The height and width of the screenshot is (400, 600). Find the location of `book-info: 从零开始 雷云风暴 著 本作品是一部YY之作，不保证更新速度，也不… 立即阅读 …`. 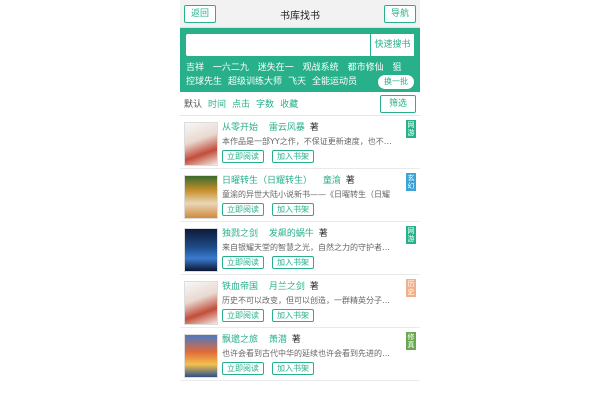

book-info: 从零开始 雷云风暴 著 本作品是一部YY之作，不保证更新速度，也不… 立即阅读 … is located at coordinates (312, 145).